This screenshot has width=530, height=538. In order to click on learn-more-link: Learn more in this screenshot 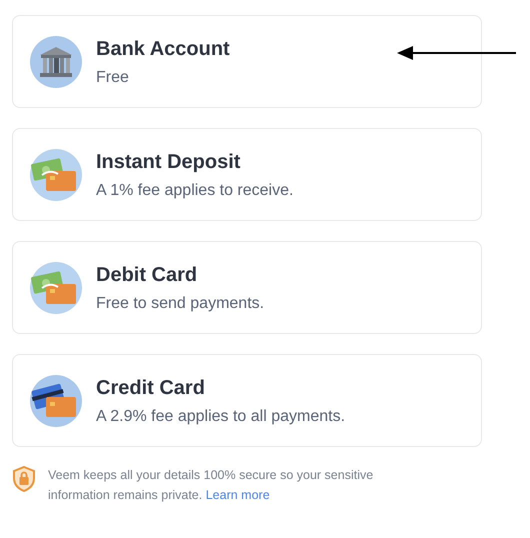, I will do `click(238, 495)`.